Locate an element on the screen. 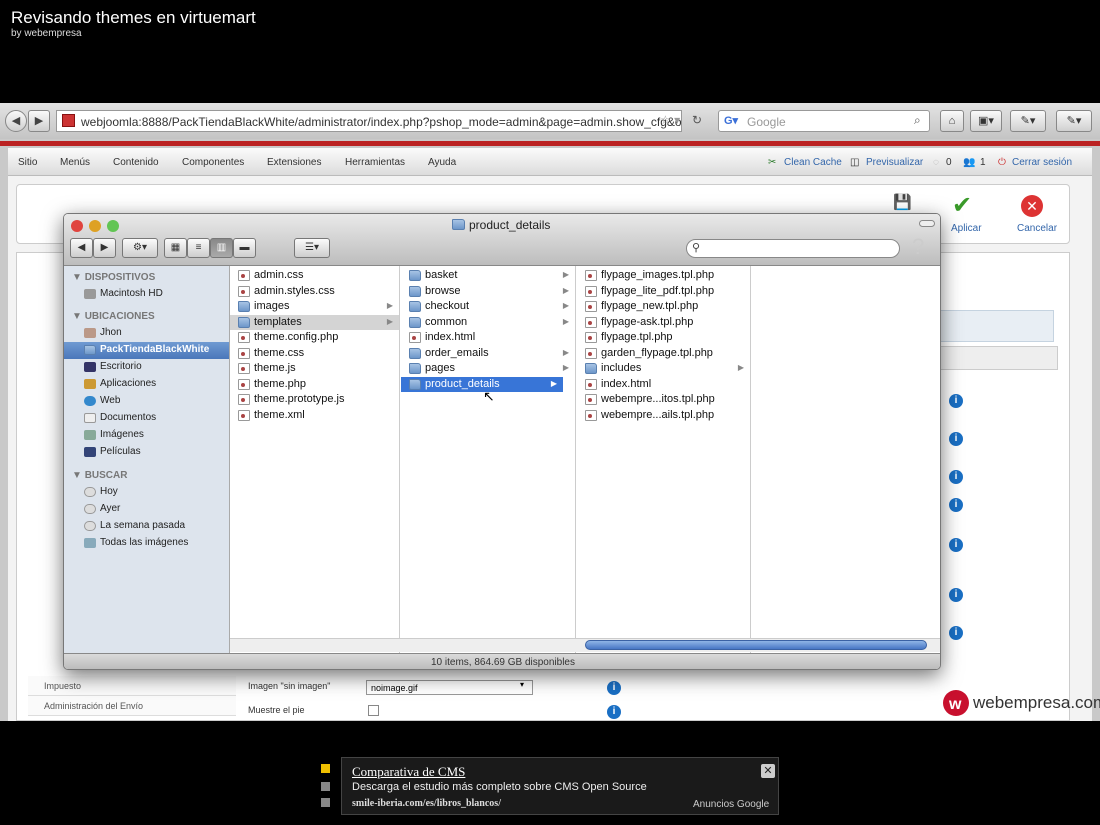 This screenshot has height=825, width=1100. ad-page-dot-active is located at coordinates (325, 768).